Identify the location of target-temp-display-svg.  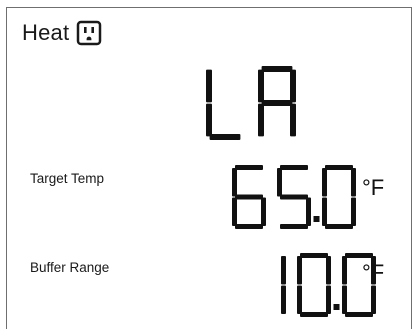
(294, 197).